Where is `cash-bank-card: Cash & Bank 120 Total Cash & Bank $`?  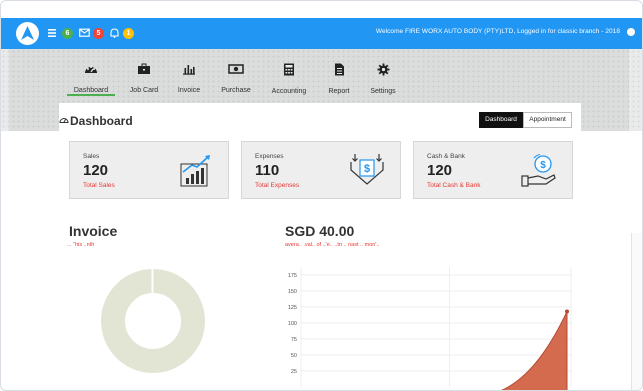
cash-bank-card: Cash & Bank 120 Total Cash & Bank $ is located at coordinates (493, 170).